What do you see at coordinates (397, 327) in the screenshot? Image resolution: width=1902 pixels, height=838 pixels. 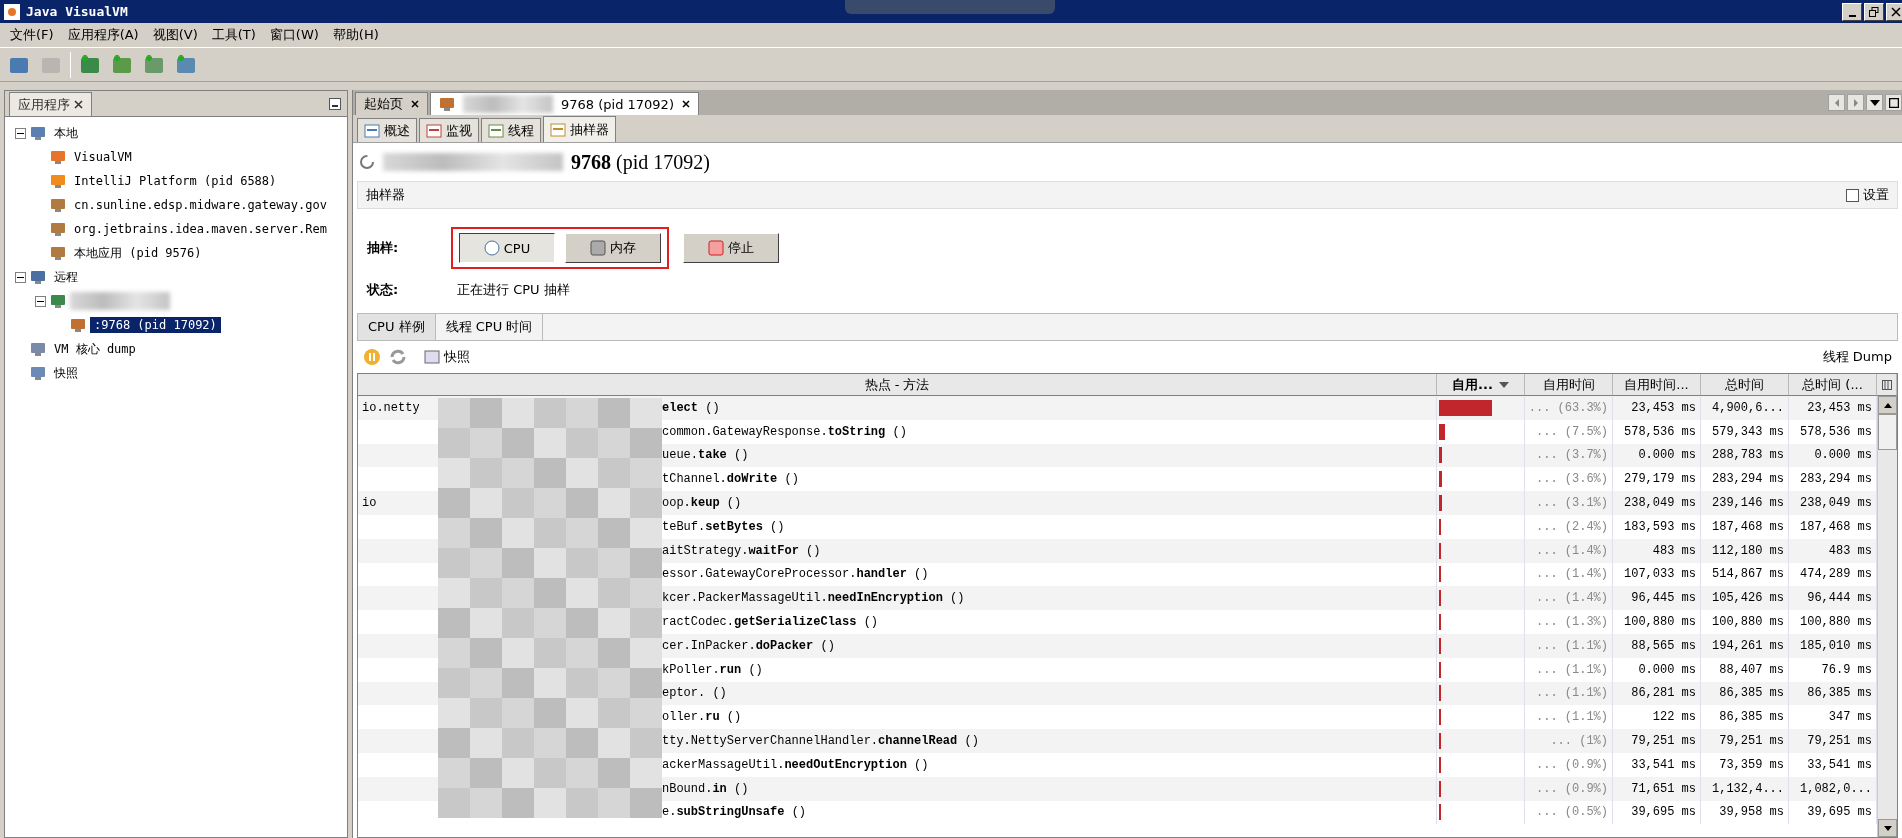 I see `results-tab: CPU 样例` at bounding box center [397, 327].